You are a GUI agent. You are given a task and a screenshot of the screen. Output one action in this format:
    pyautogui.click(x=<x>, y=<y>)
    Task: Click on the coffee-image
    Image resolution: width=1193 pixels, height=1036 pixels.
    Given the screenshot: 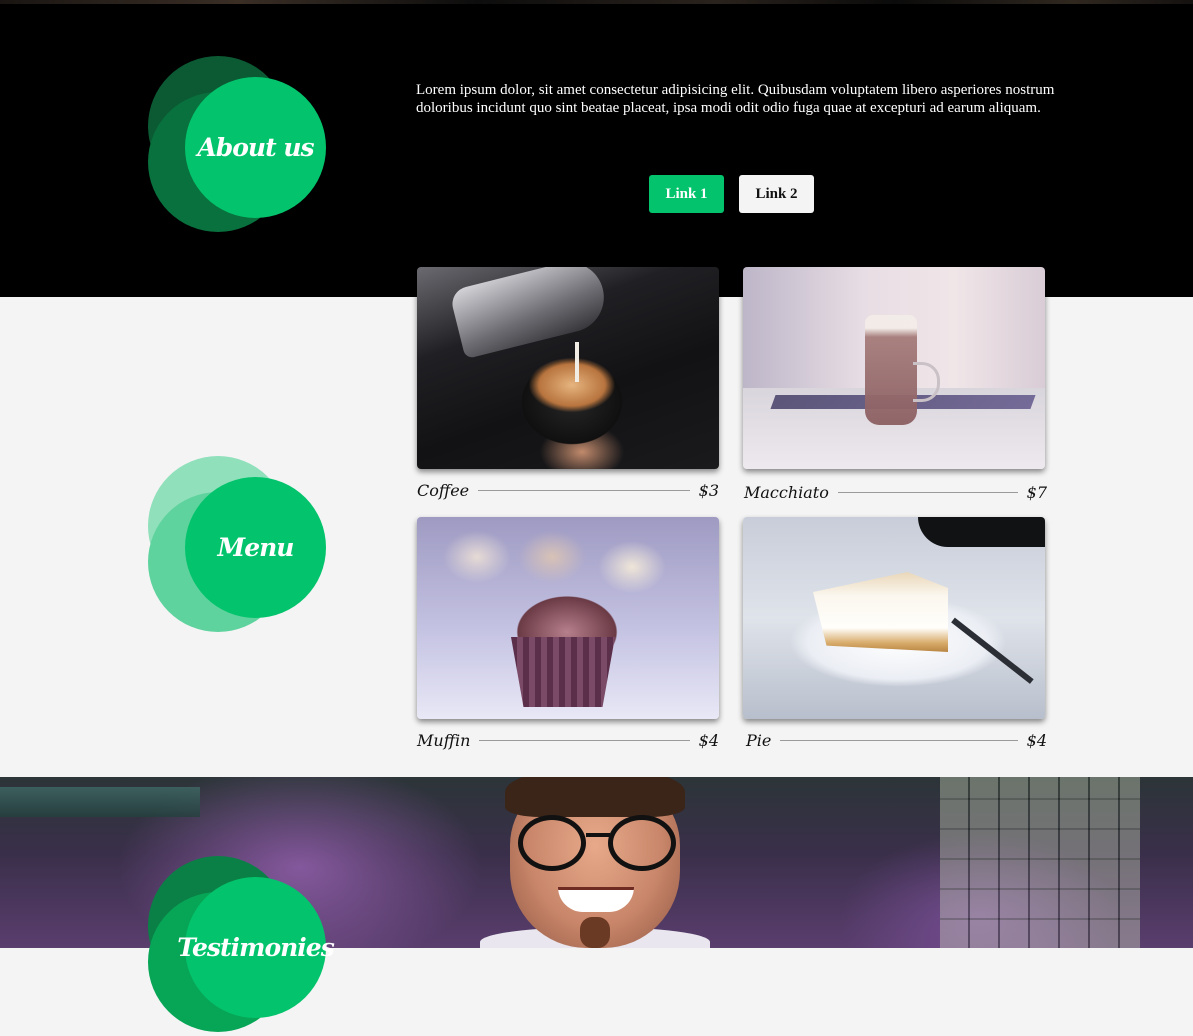 What is the action you would take?
    pyautogui.click(x=568, y=368)
    